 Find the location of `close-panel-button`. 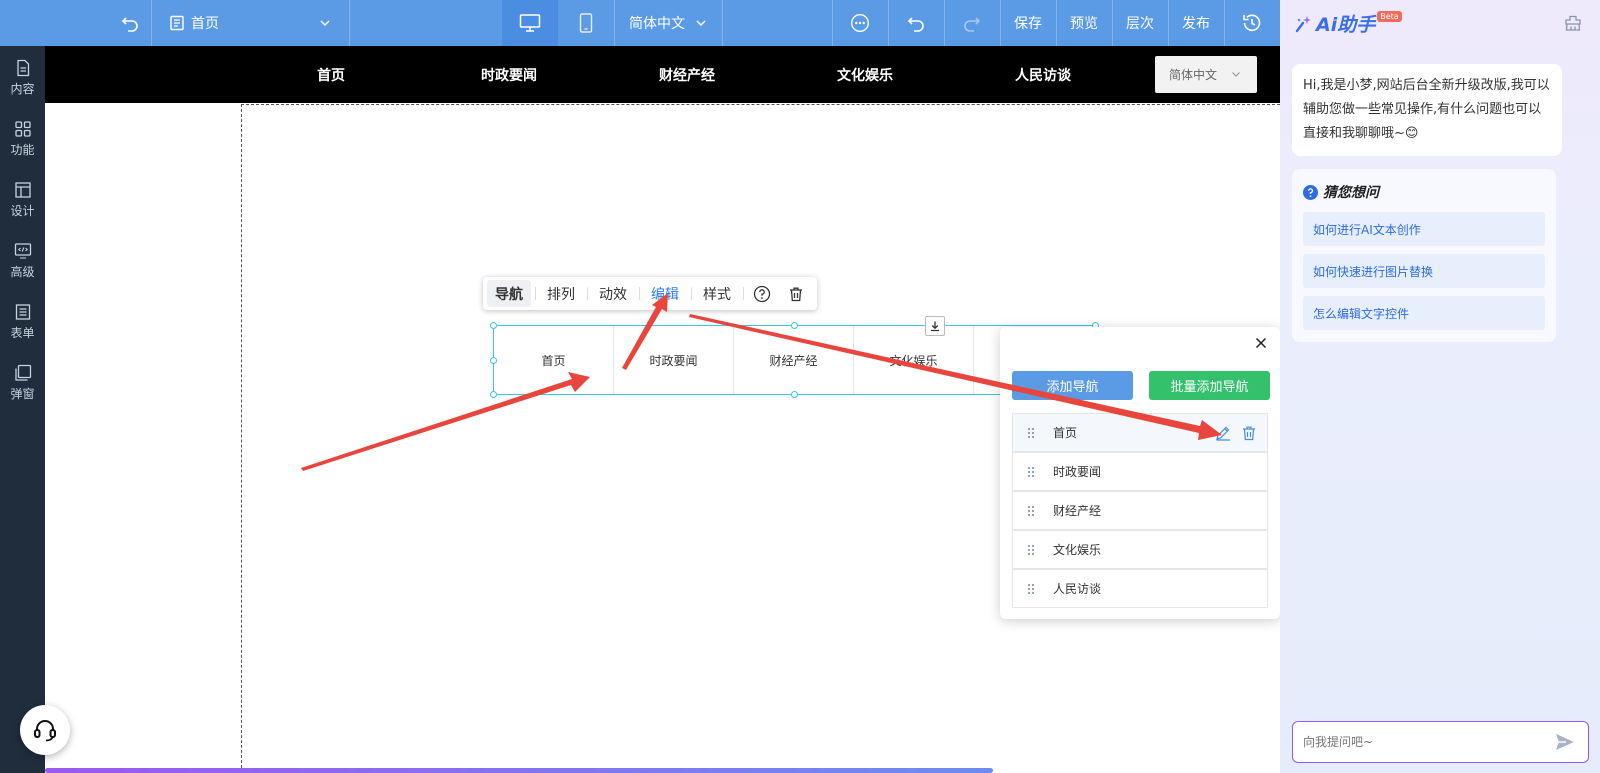

close-panel-button is located at coordinates (1261, 343).